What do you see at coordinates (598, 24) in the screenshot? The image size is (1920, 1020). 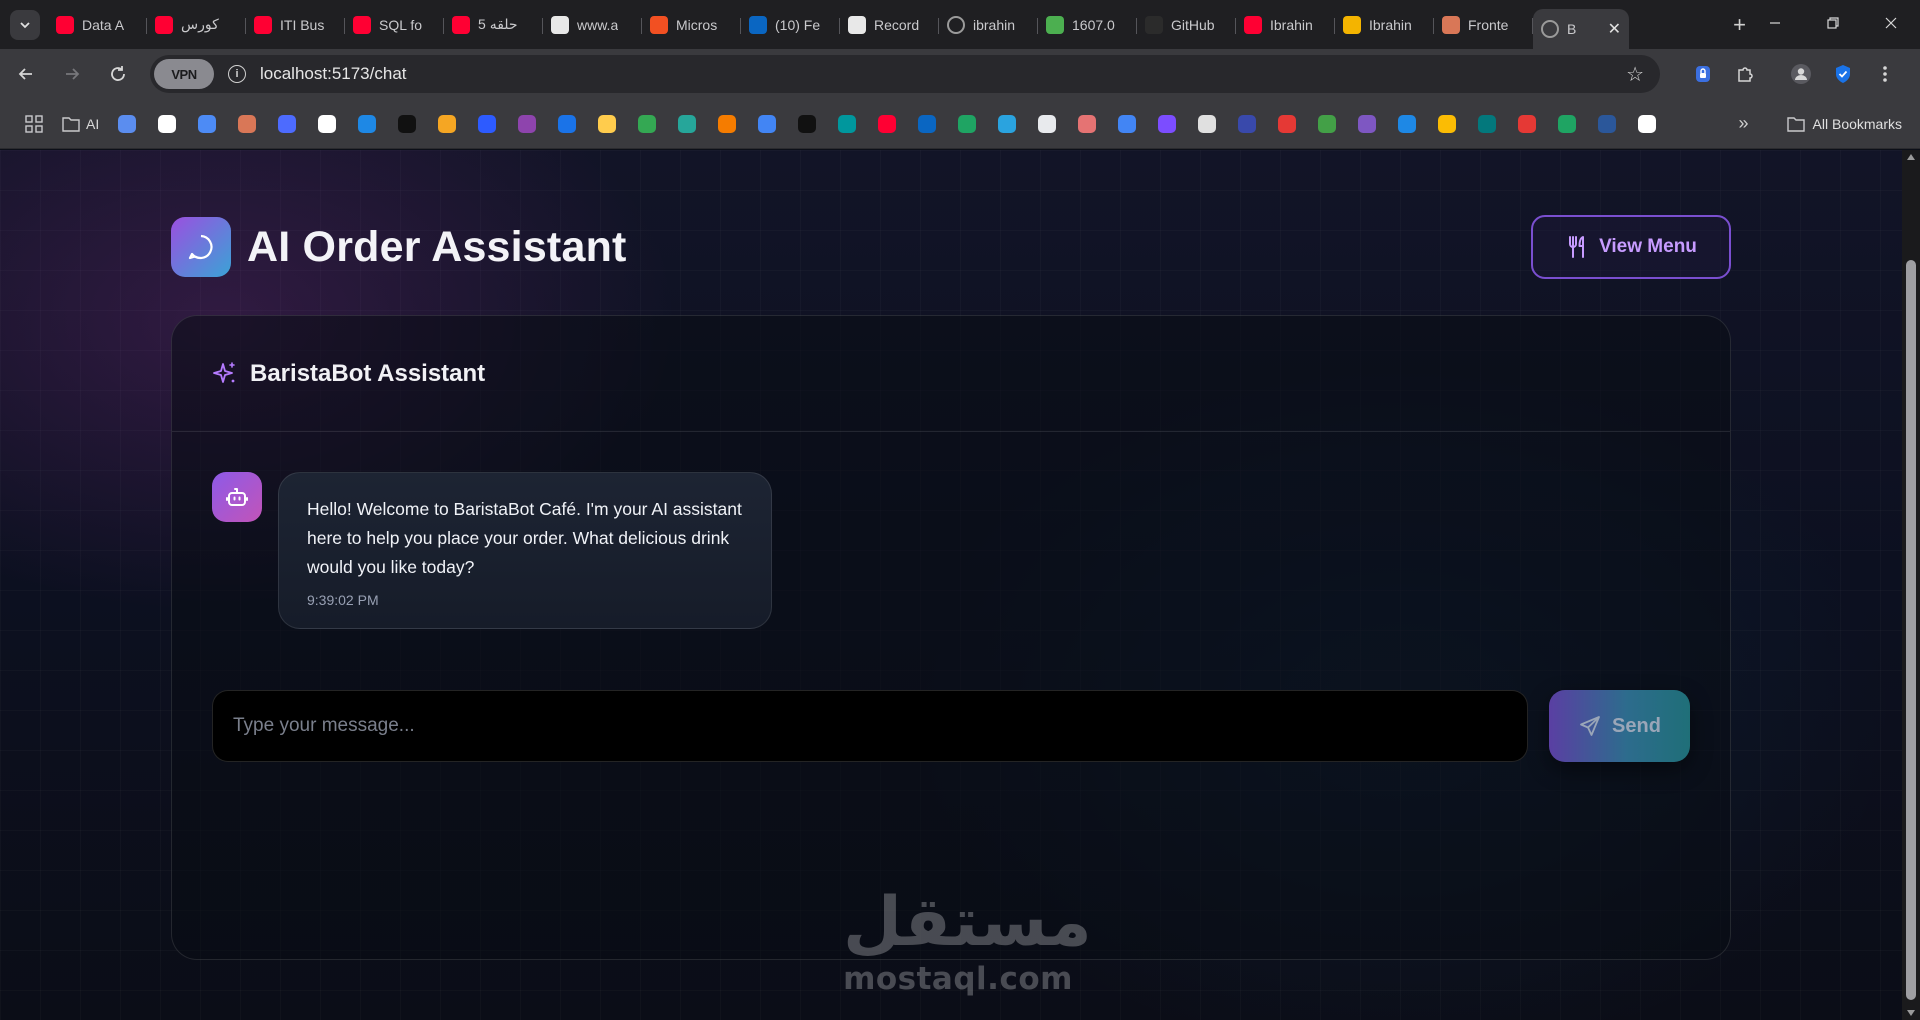 I see `tab-title: www.a` at bounding box center [598, 24].